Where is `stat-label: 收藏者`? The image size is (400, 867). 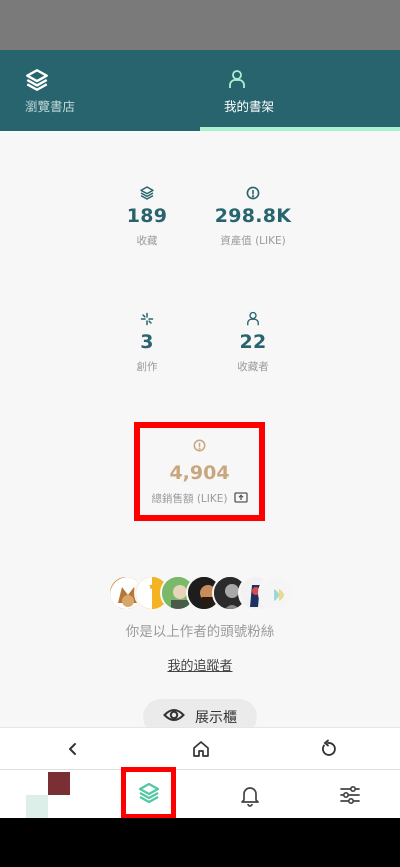 stat-label: 收藏者 is located at coordinates (253, 367).